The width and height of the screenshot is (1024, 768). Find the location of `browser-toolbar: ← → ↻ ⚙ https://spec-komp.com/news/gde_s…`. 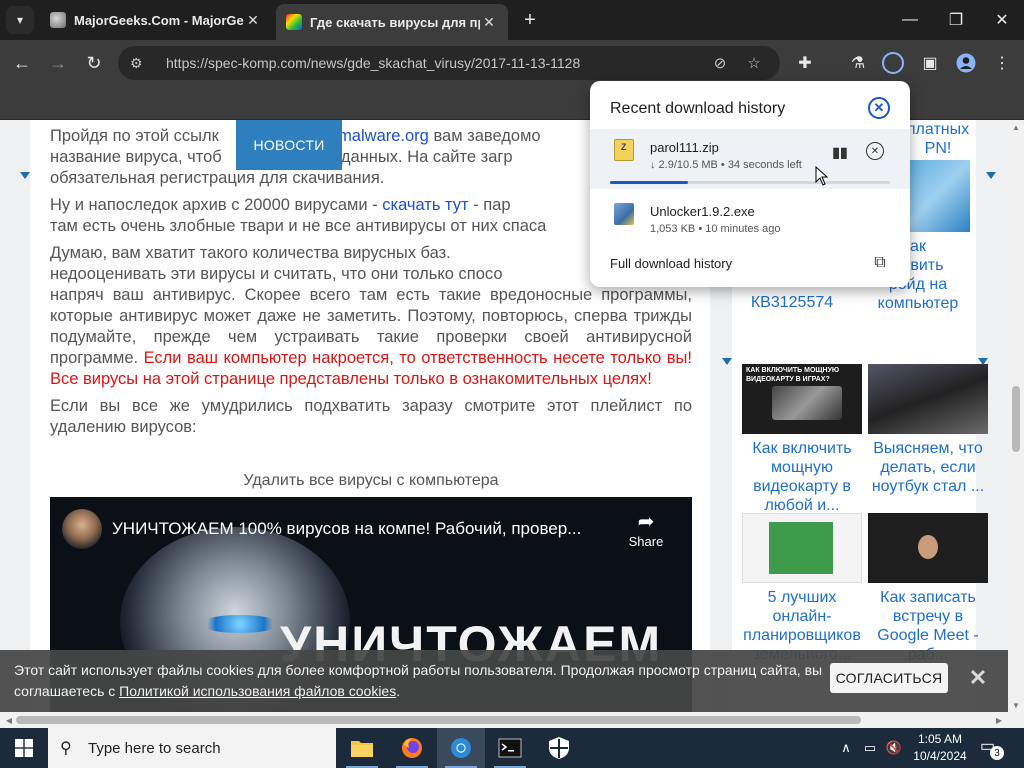

browser-toolbar: ← → ↻ ⚙ https://spec-komp.com/news/gde_s… is located at coordinates (512, 63).